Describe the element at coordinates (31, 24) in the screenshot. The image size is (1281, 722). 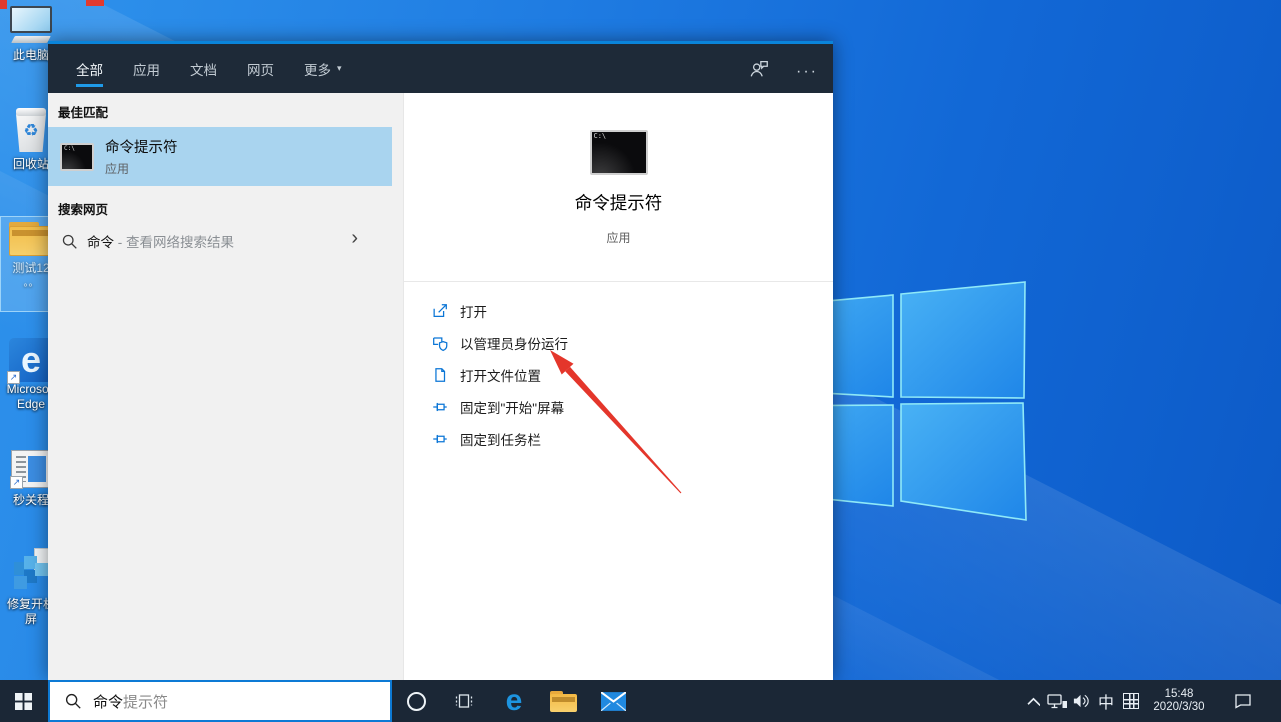
I see `this-pc-icon` at that location.